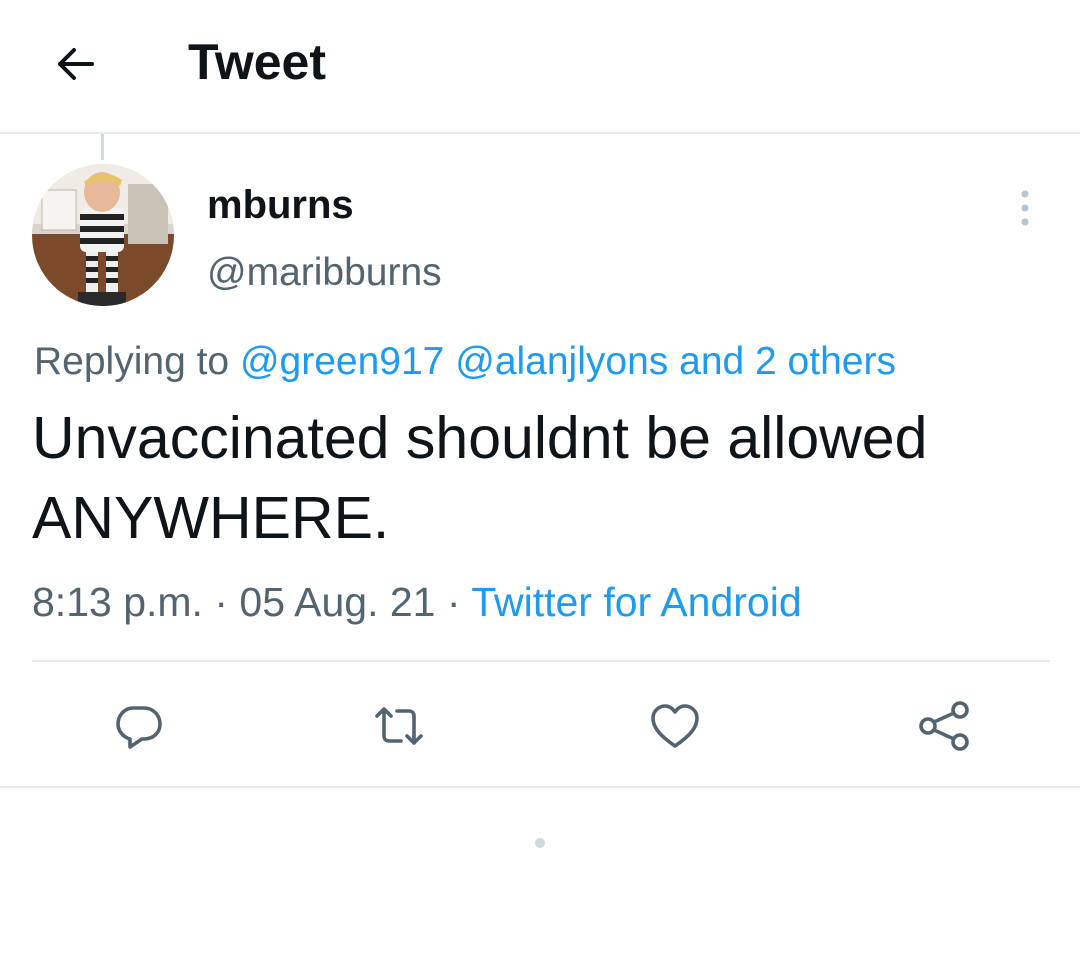  What do you see at coordinates (117, 602) in the screenshot?
I see `tweet-time: 8:13 p.m.` at bounding box center [117, 602].